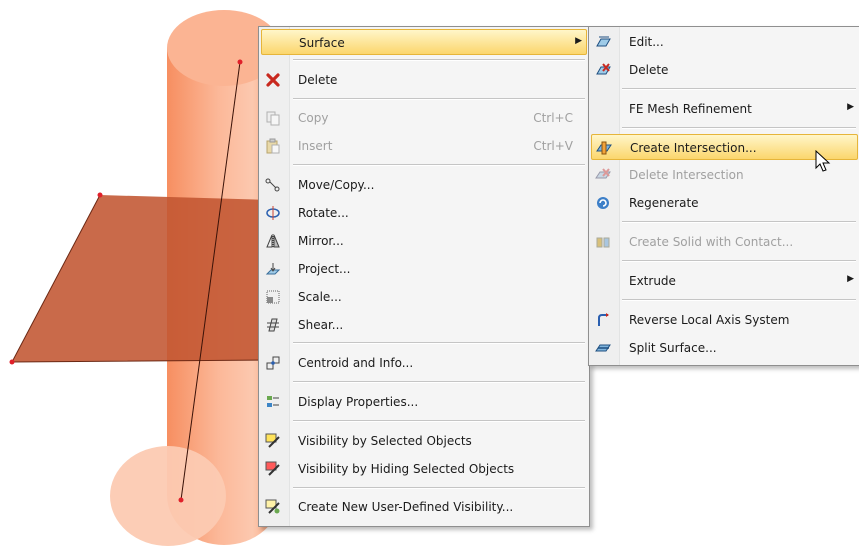  I want to click on project-icon, so click(273, 269).